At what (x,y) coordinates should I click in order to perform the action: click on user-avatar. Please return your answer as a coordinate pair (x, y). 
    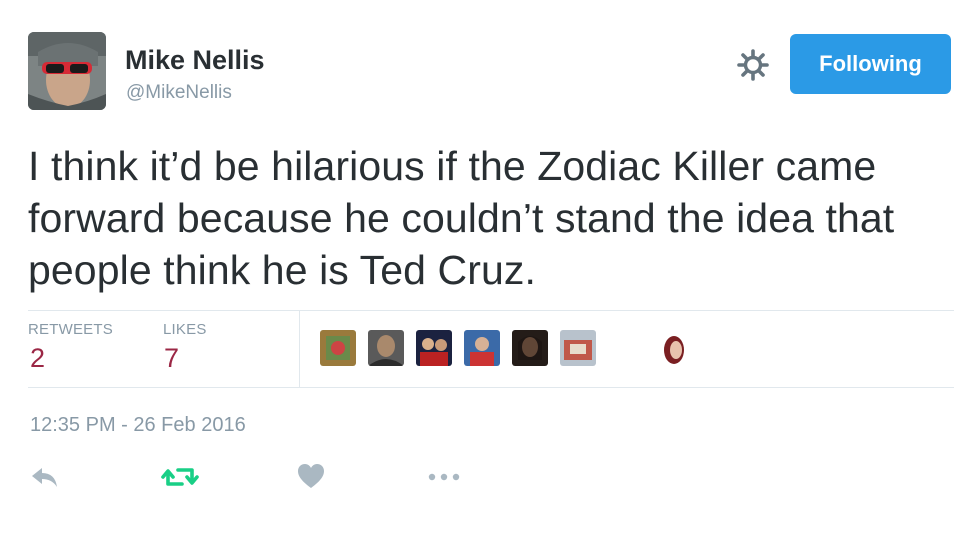
    Looking at the image, I should click on (67, 71).